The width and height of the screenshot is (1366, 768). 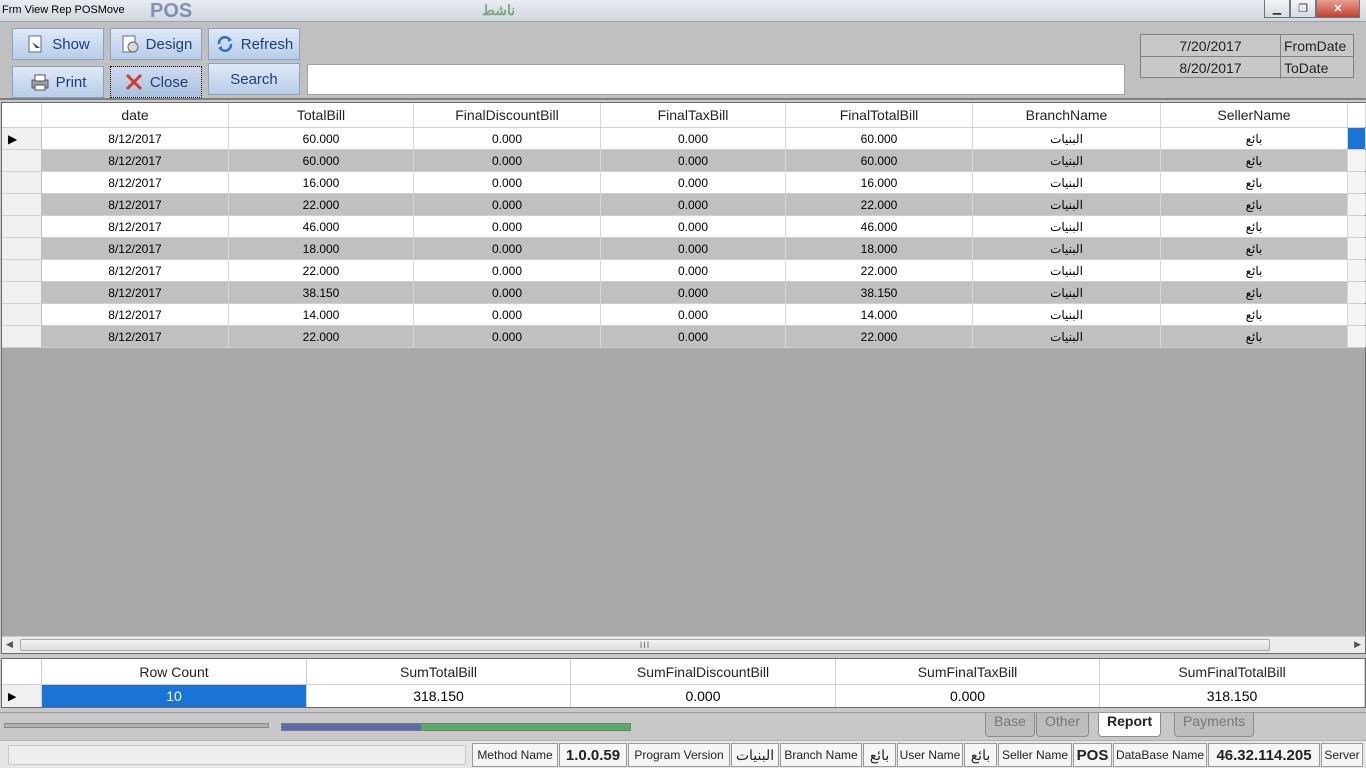 I want to click on to-date-field: 8/20/2017, so click(x=1211, y=68).